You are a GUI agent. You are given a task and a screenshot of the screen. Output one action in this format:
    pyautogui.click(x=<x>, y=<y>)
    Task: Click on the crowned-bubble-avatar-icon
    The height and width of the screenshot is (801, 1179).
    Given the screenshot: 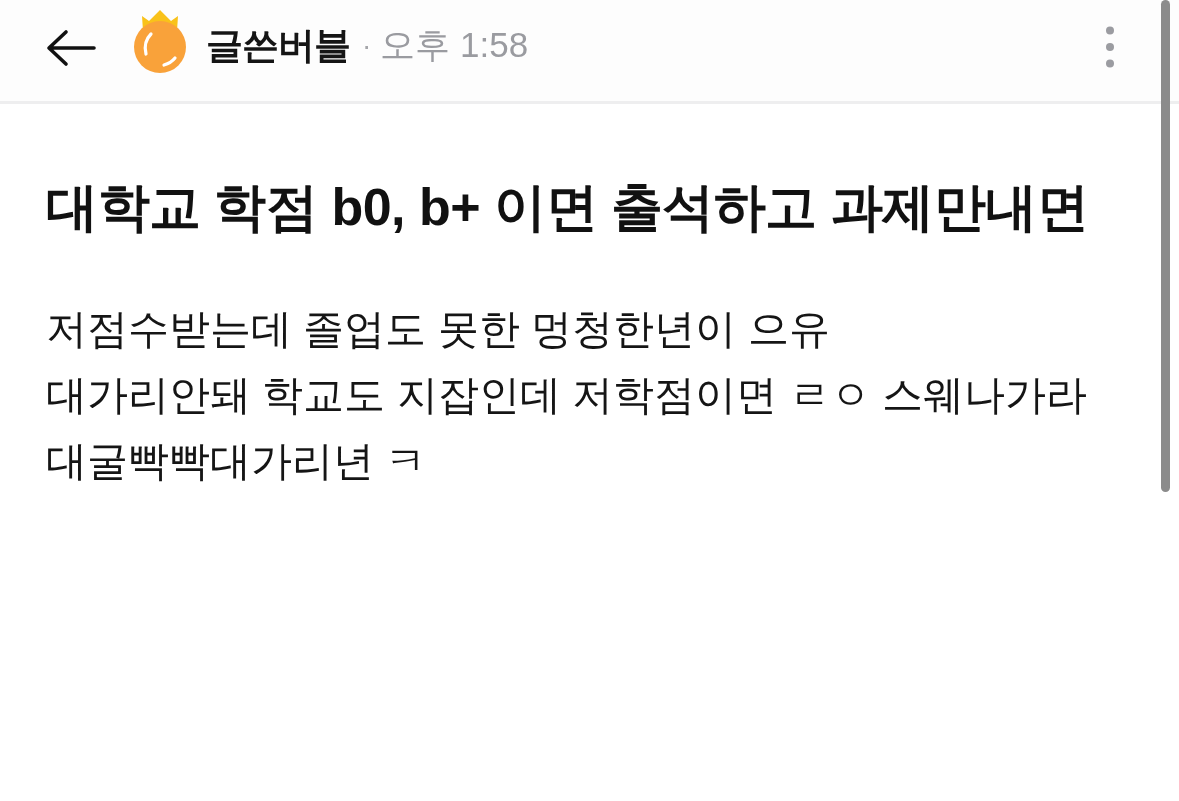 What is the action you would take?
    pyautogui.click(x=160, y=41)
    